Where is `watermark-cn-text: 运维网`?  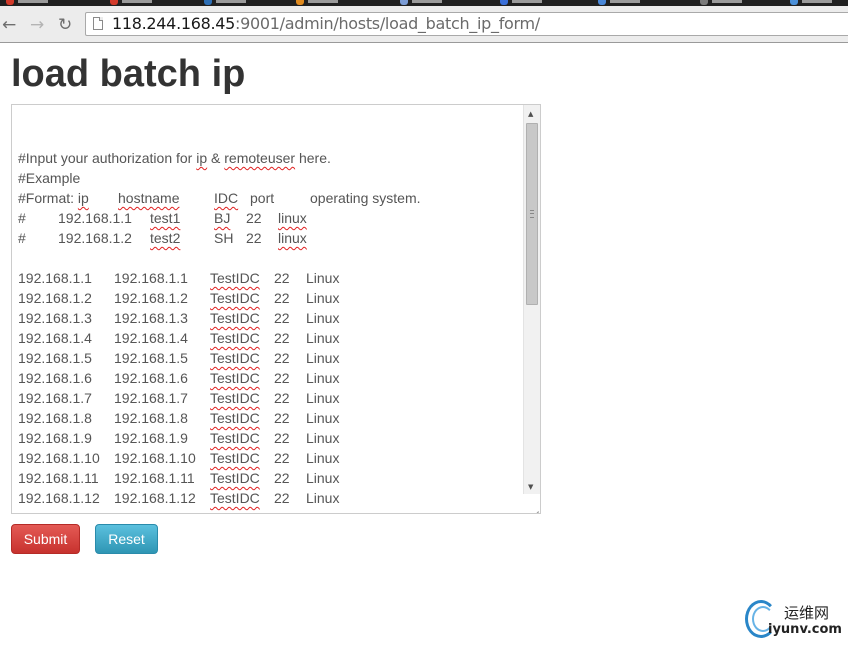 watermark-cn-text: 运维网 is located at coordinates (807, 613).